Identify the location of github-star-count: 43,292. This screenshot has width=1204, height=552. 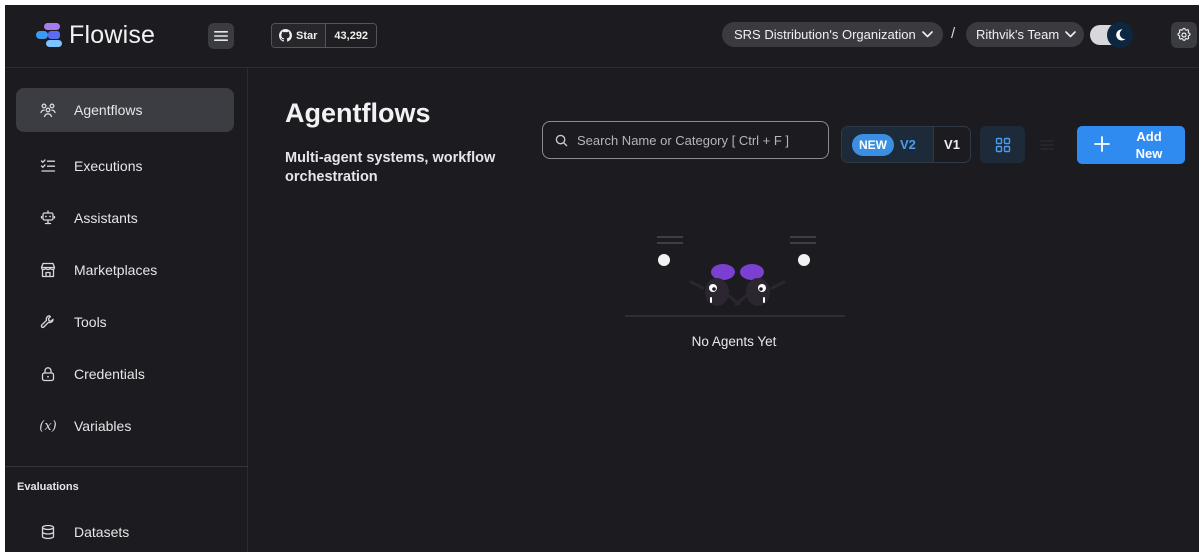
(351, 35).